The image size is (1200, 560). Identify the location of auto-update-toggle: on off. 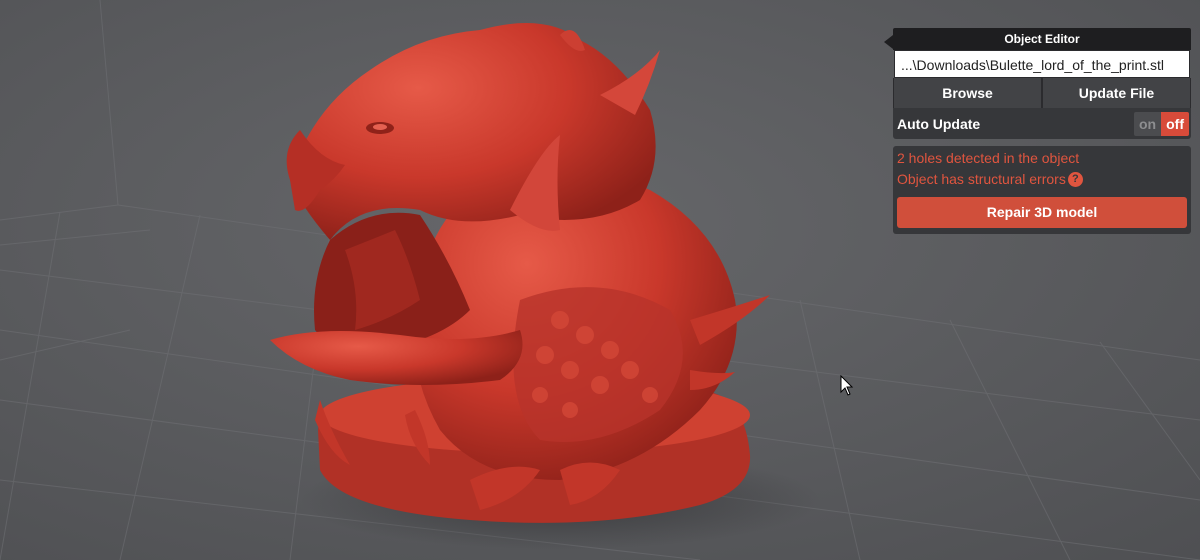
(1161, 123).